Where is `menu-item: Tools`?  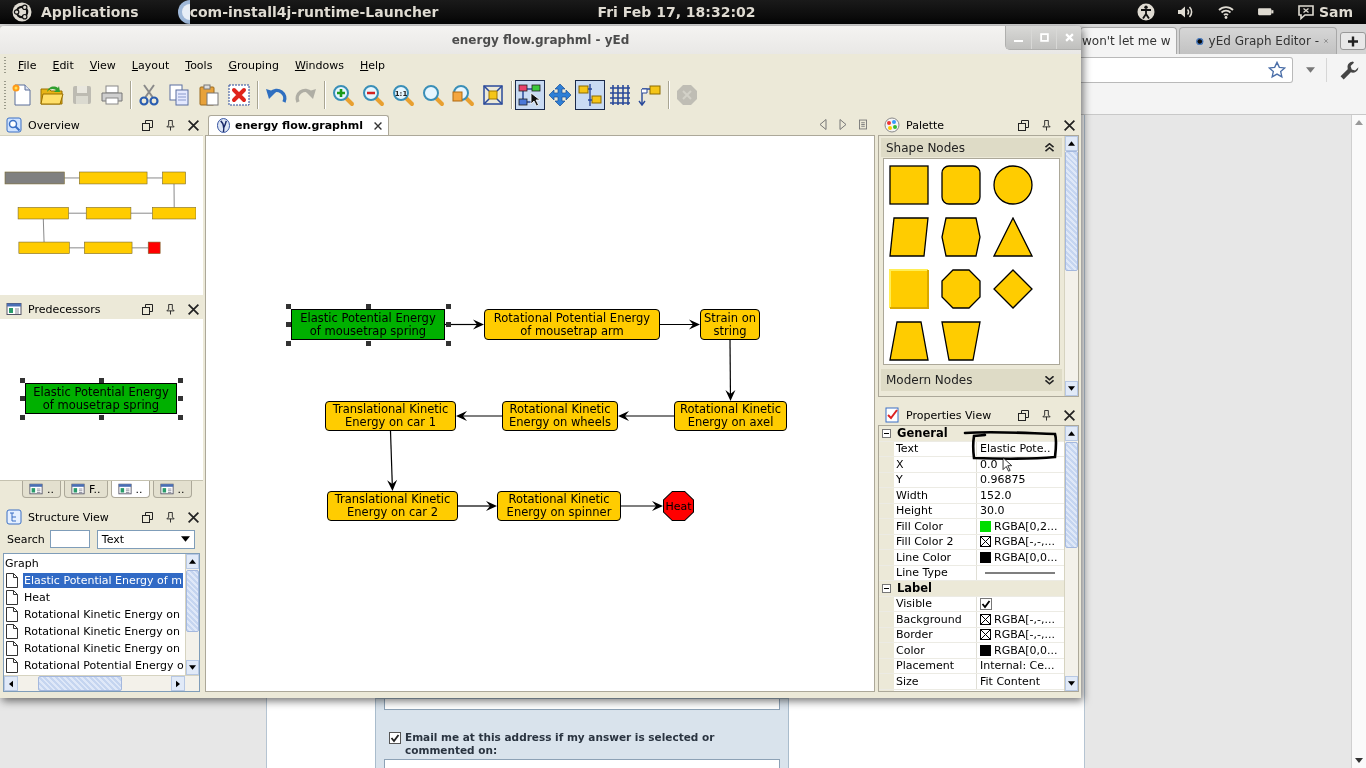 menu-item: Tools is located at coordinates (199, 65).